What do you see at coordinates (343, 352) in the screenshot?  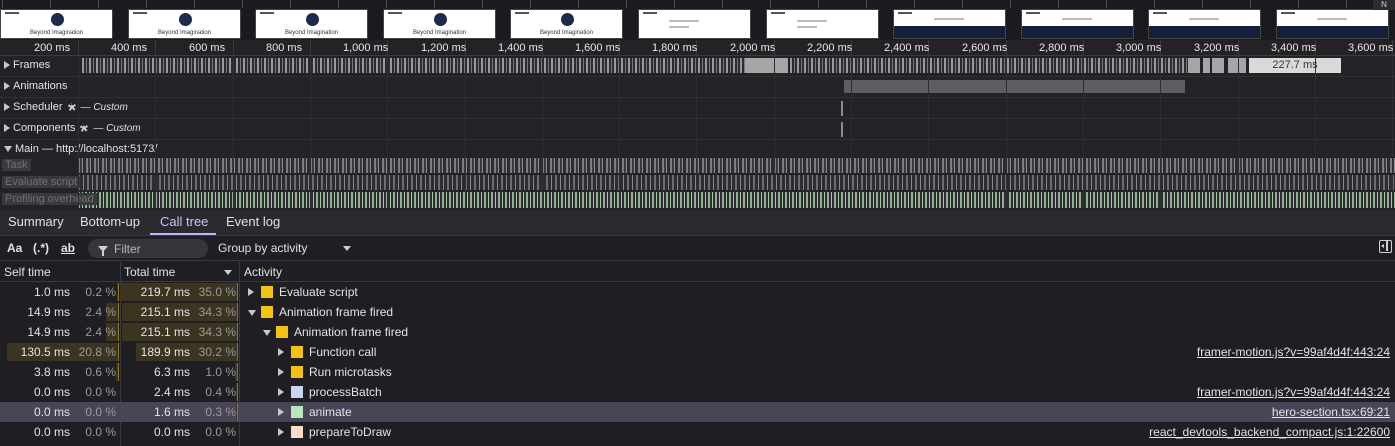 I see `activity-name: Function call` at bounding box center [343, 352].